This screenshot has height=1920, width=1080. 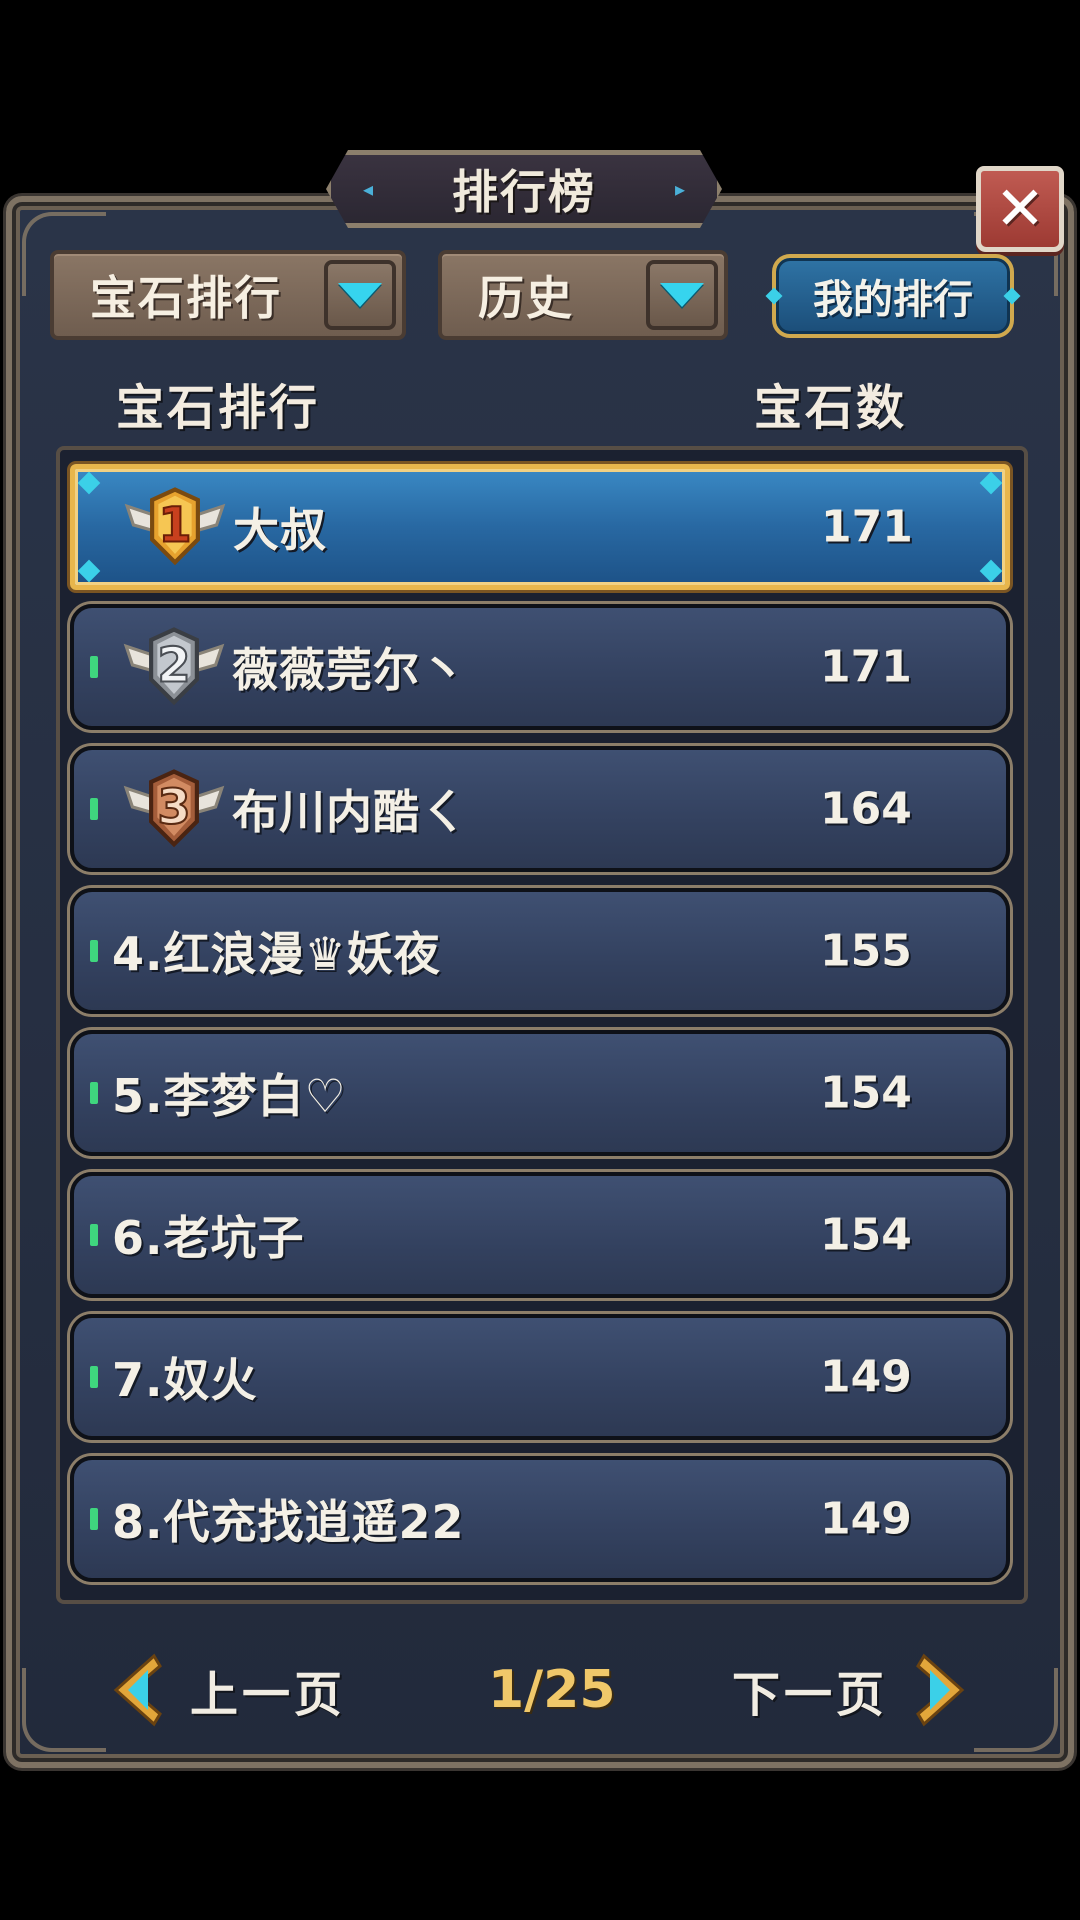 I want to click on ranking-row-8: 8.代充找逍遥22 149, so click(x=540, y=1519).